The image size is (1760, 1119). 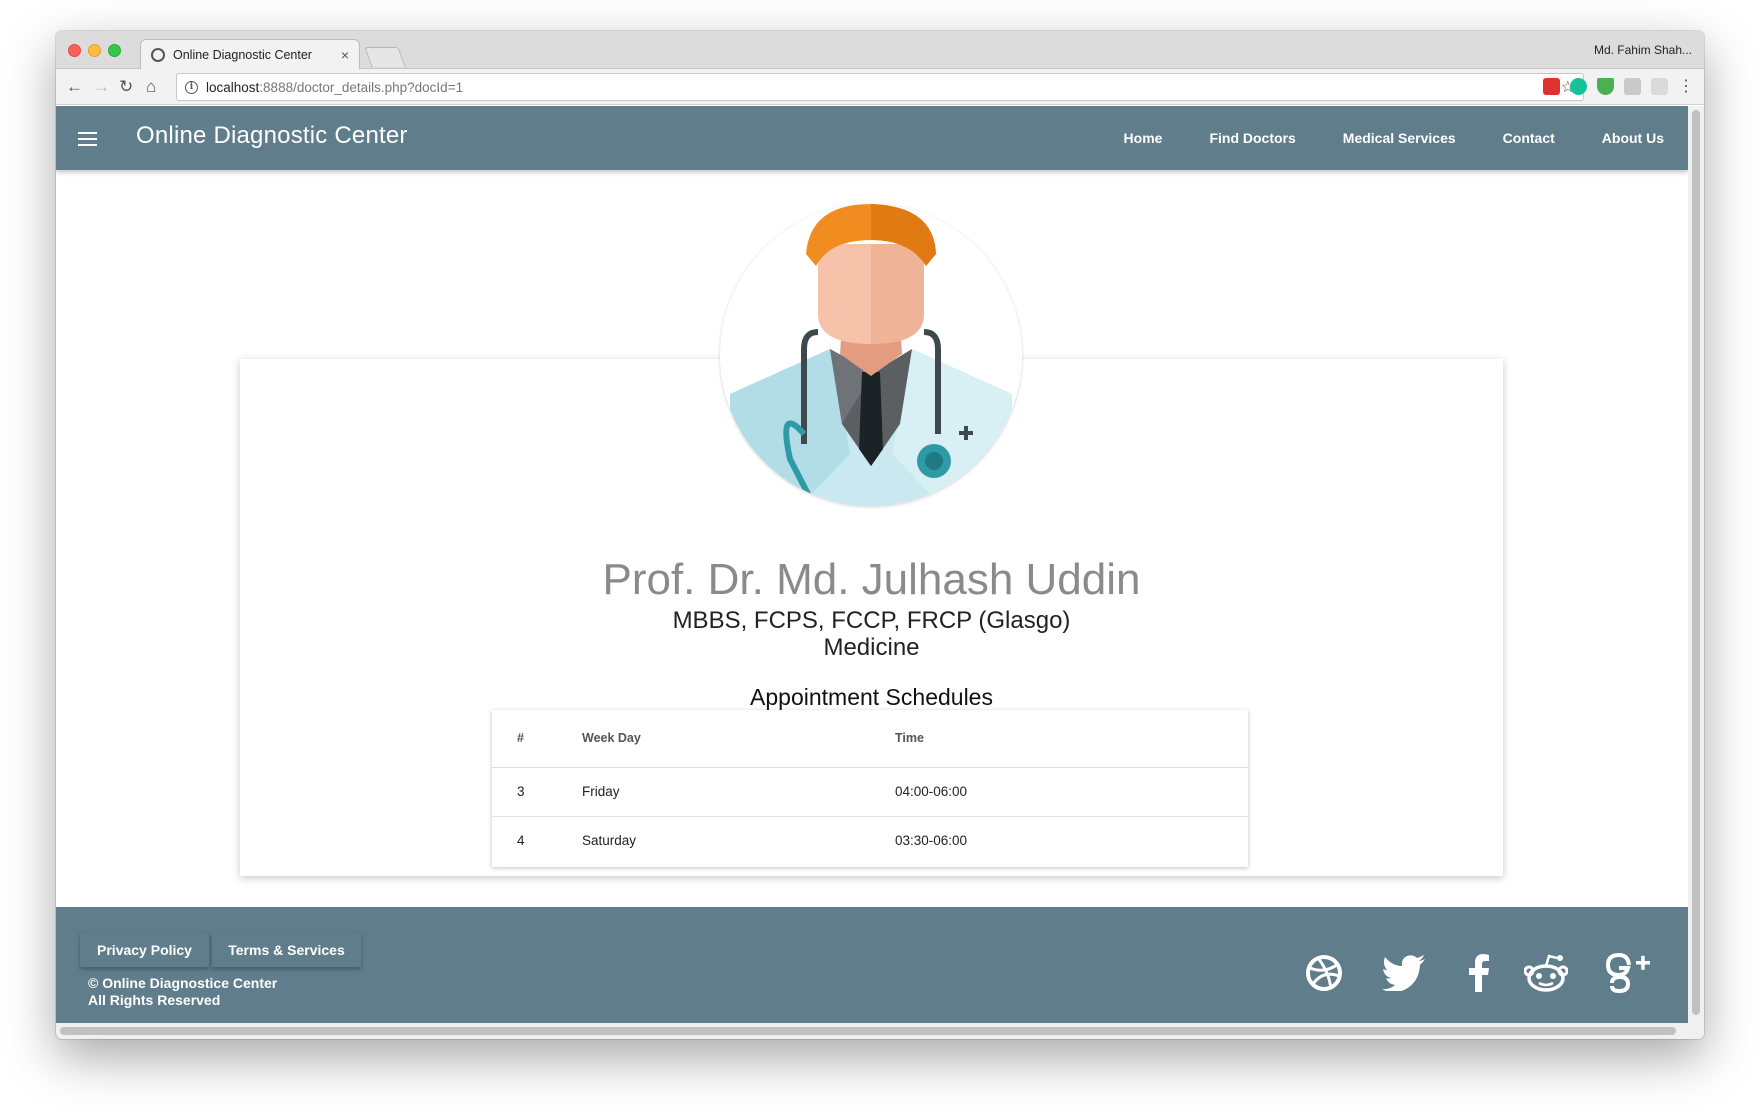 What do you see at coordinates (74, 50) in the screenshot?
I see `close-window-button` at bounding box center [74, 50].